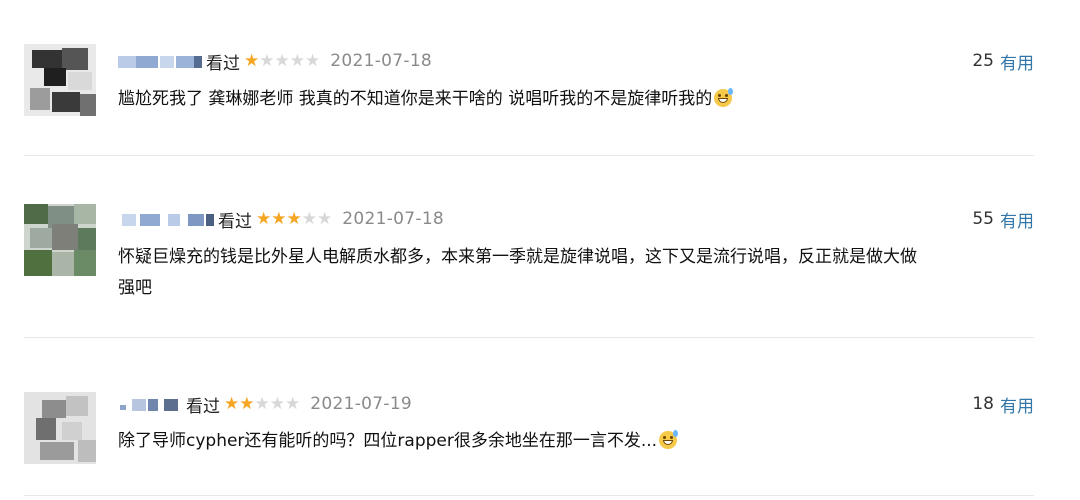  Describe the element at coordinates (983, 219) in the screenshot. I see `useful-count: 55` at that location.